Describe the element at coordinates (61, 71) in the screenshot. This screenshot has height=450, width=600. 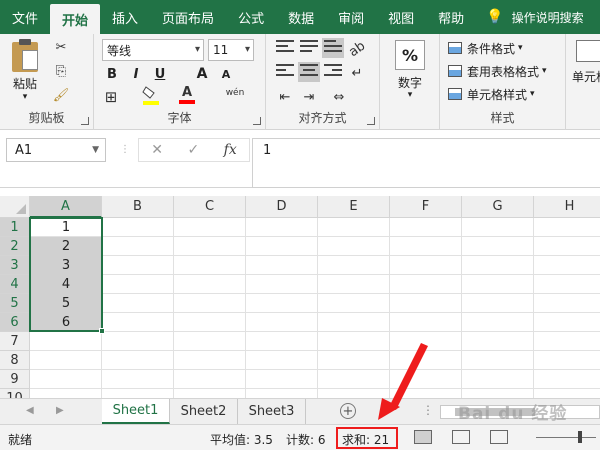
I see `copy-icon: ⎘` at that location.